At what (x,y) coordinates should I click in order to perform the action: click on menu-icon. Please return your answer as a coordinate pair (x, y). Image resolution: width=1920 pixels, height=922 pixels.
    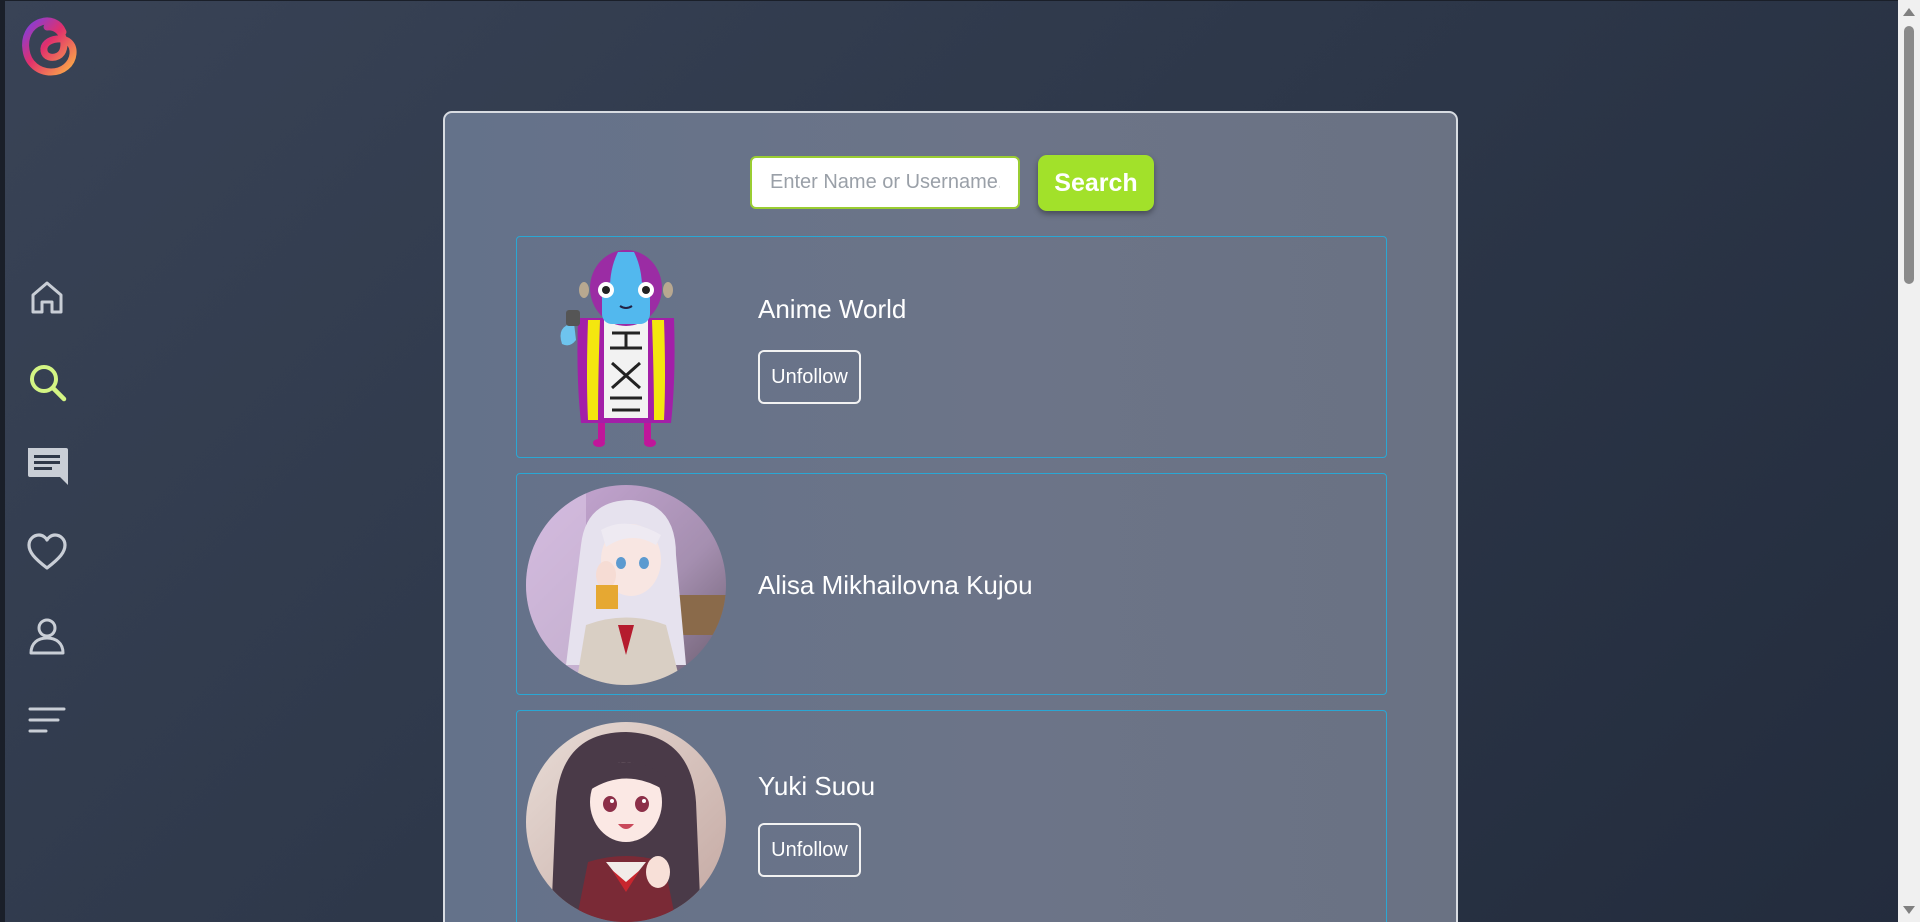
    Looking at the image, I should click on (47, 720).